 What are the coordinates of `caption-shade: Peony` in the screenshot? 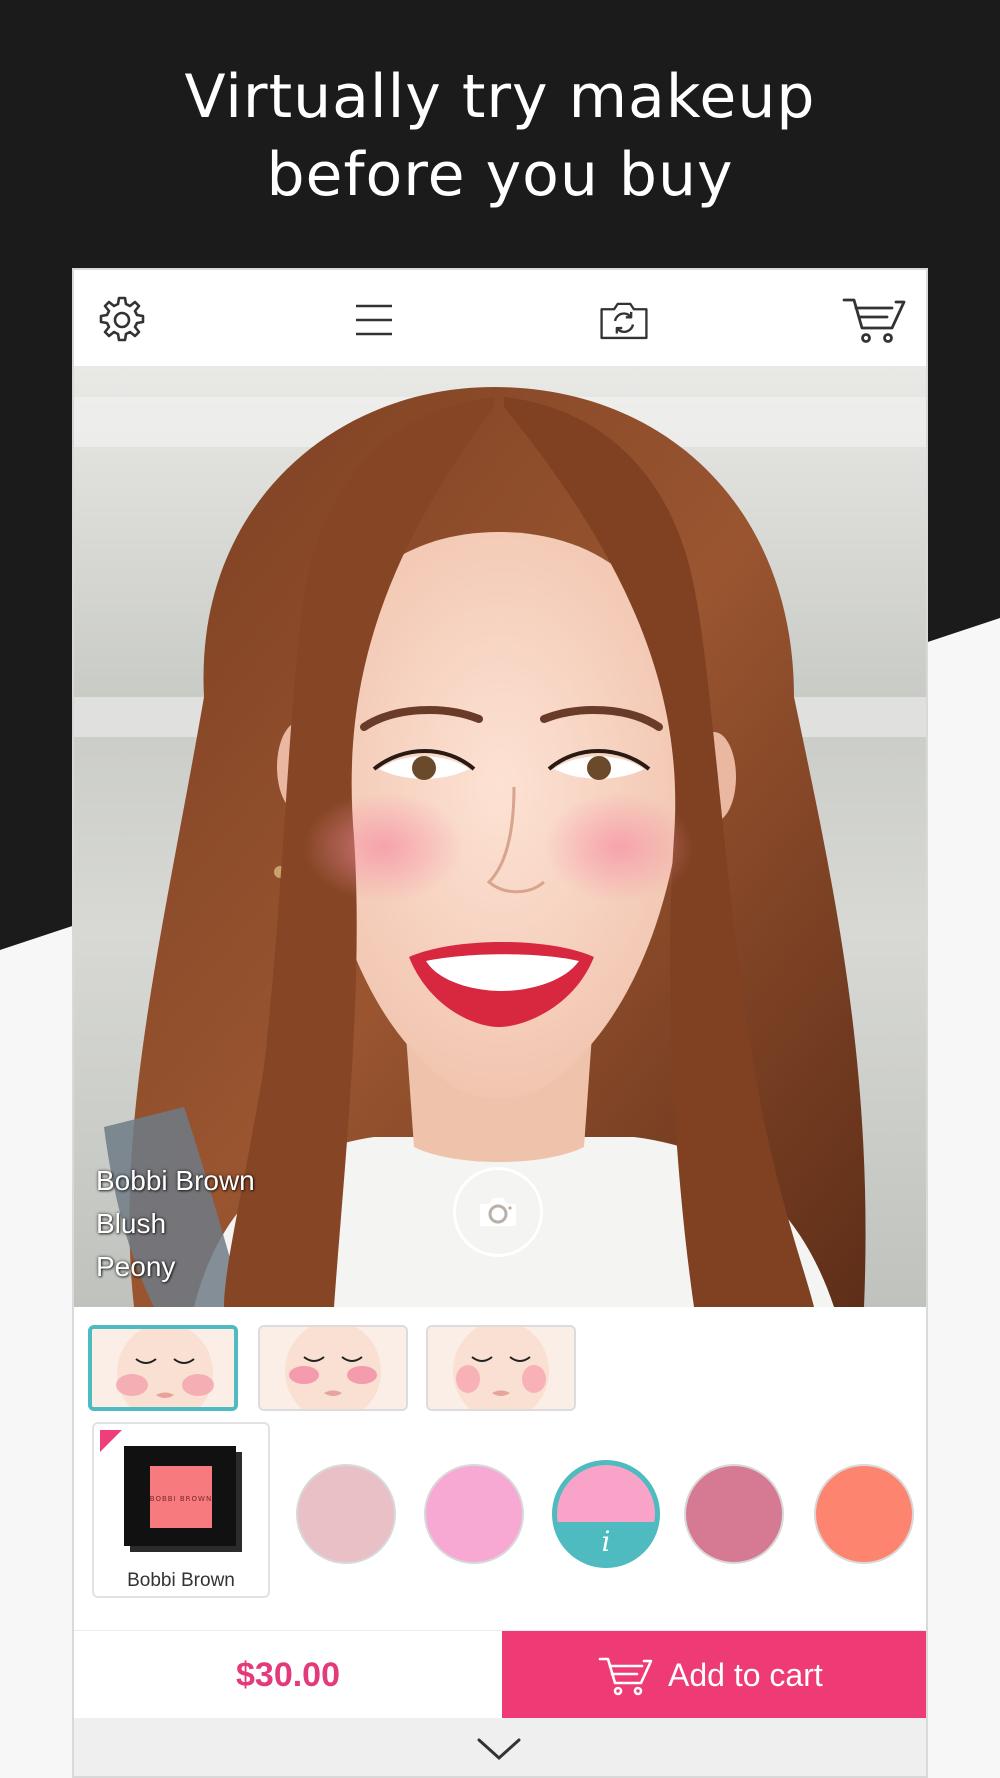 It's located at (136, 1266).